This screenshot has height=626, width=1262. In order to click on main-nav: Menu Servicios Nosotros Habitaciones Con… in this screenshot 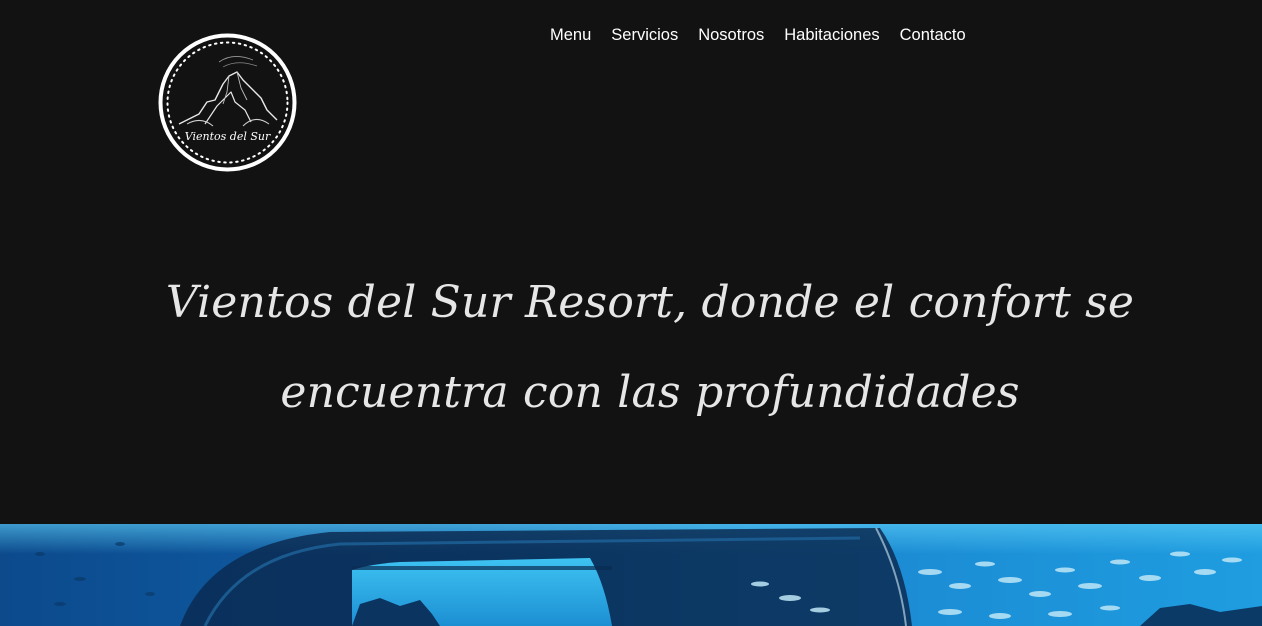, I will do `click(758, 35)`.